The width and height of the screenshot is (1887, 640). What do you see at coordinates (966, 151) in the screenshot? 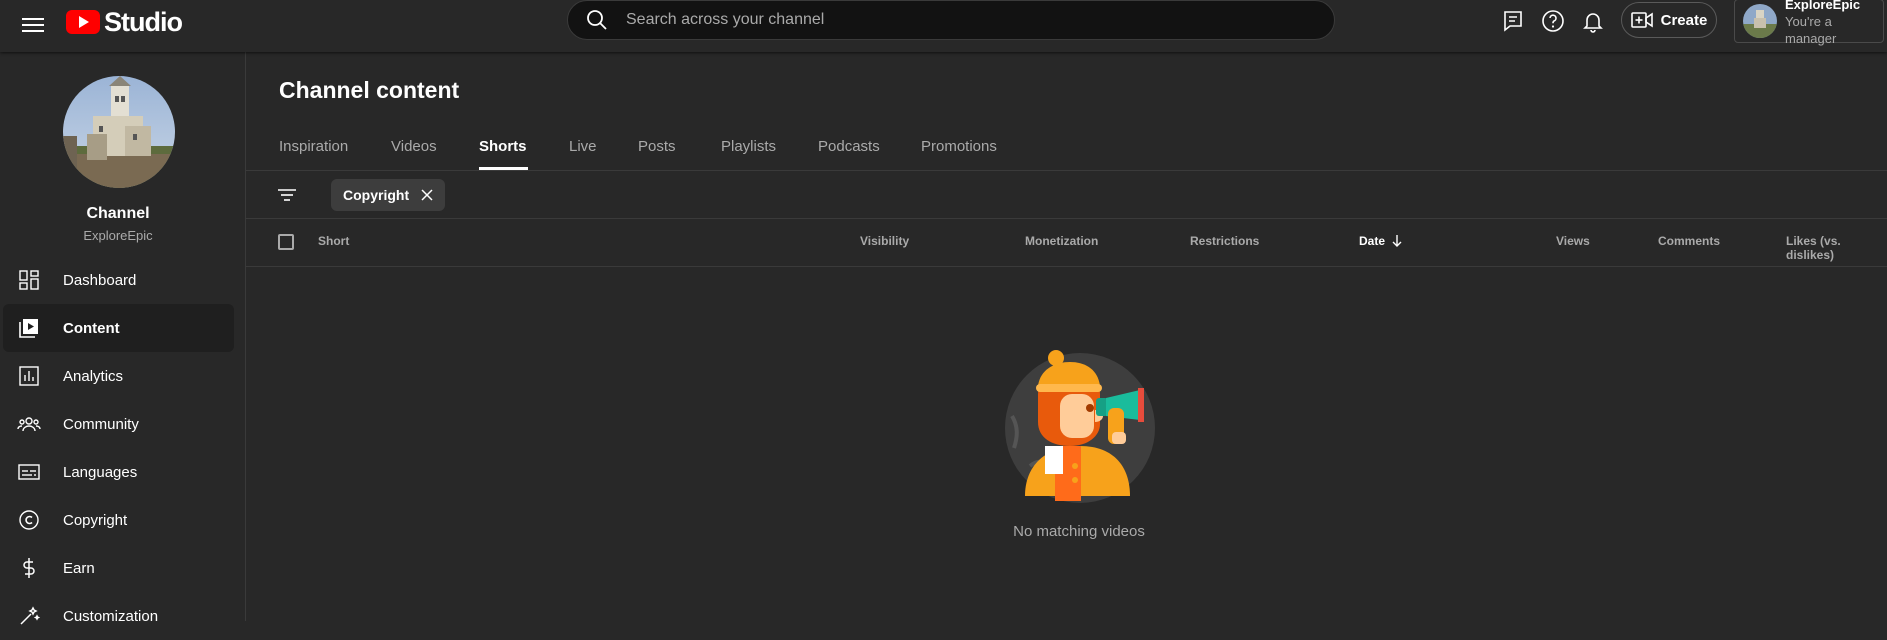
I see `tab-promotions: Promotions` at bounding box center [966, 151].